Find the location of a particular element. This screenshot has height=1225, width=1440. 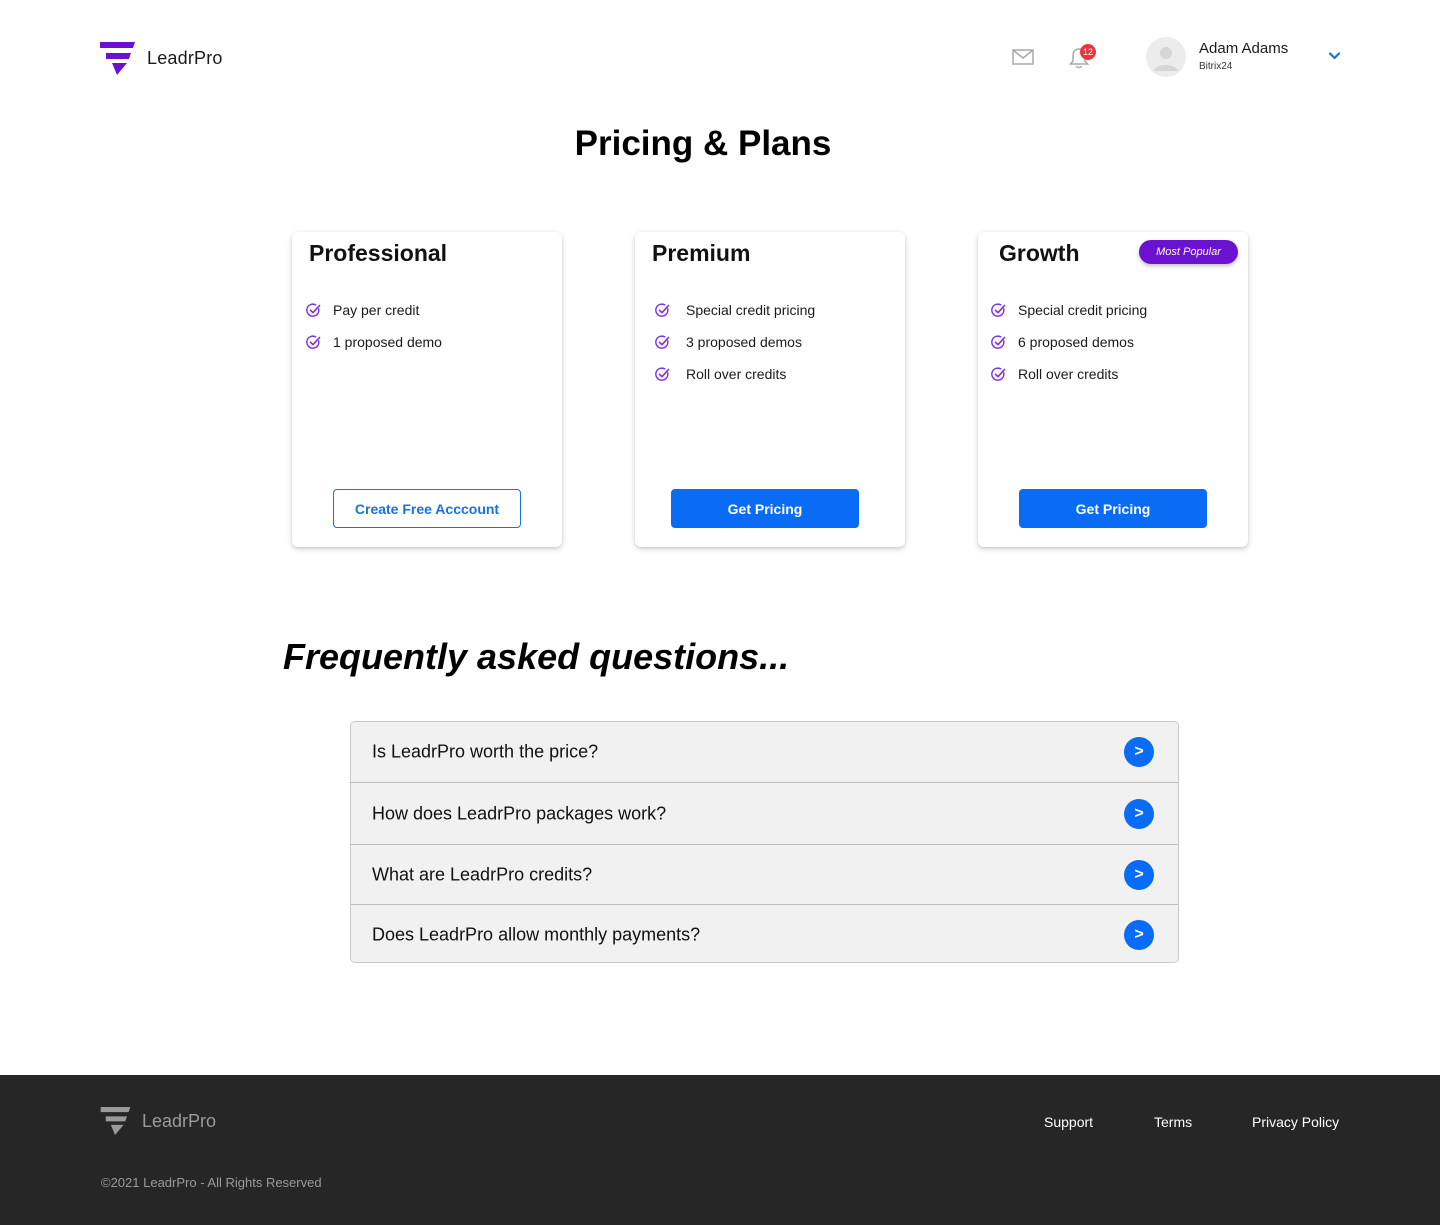

chevron-down-icon is located at coordinates (1334, 56).